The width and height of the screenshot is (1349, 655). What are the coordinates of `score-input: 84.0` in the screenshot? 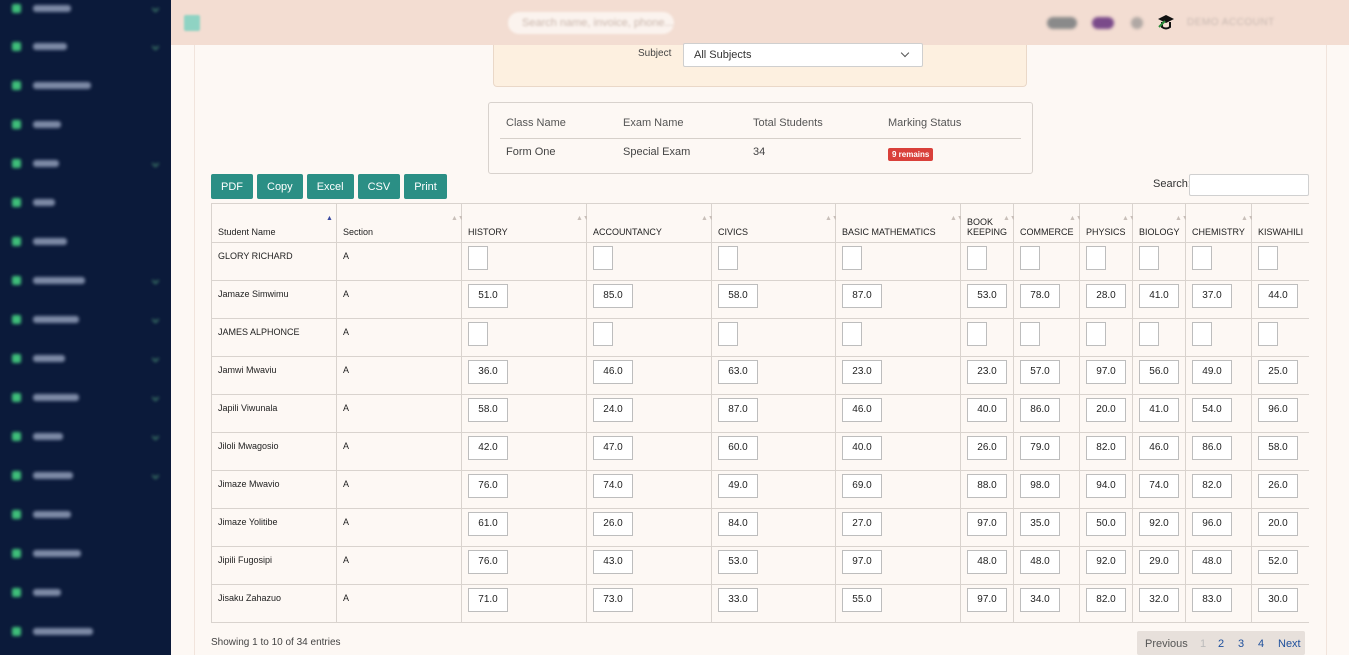 It's located at (738, 524).